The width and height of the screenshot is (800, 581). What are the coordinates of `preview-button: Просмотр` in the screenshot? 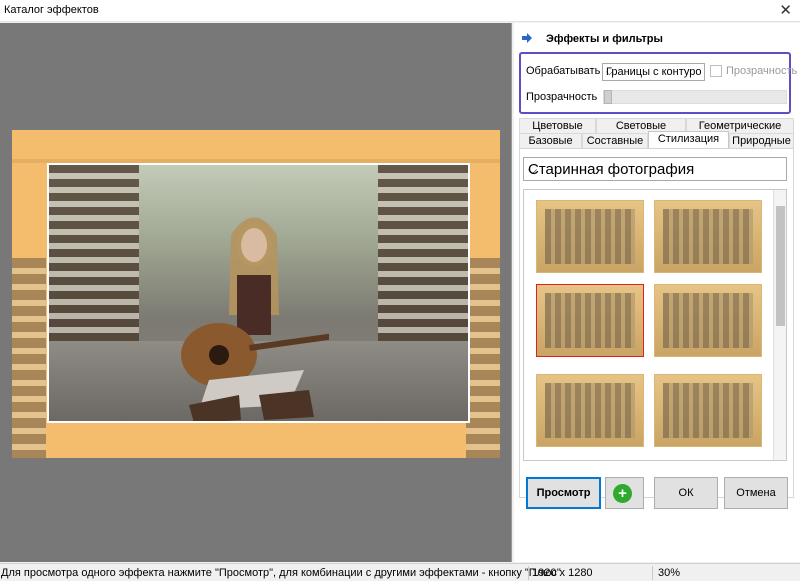 It's located at (563, 493).